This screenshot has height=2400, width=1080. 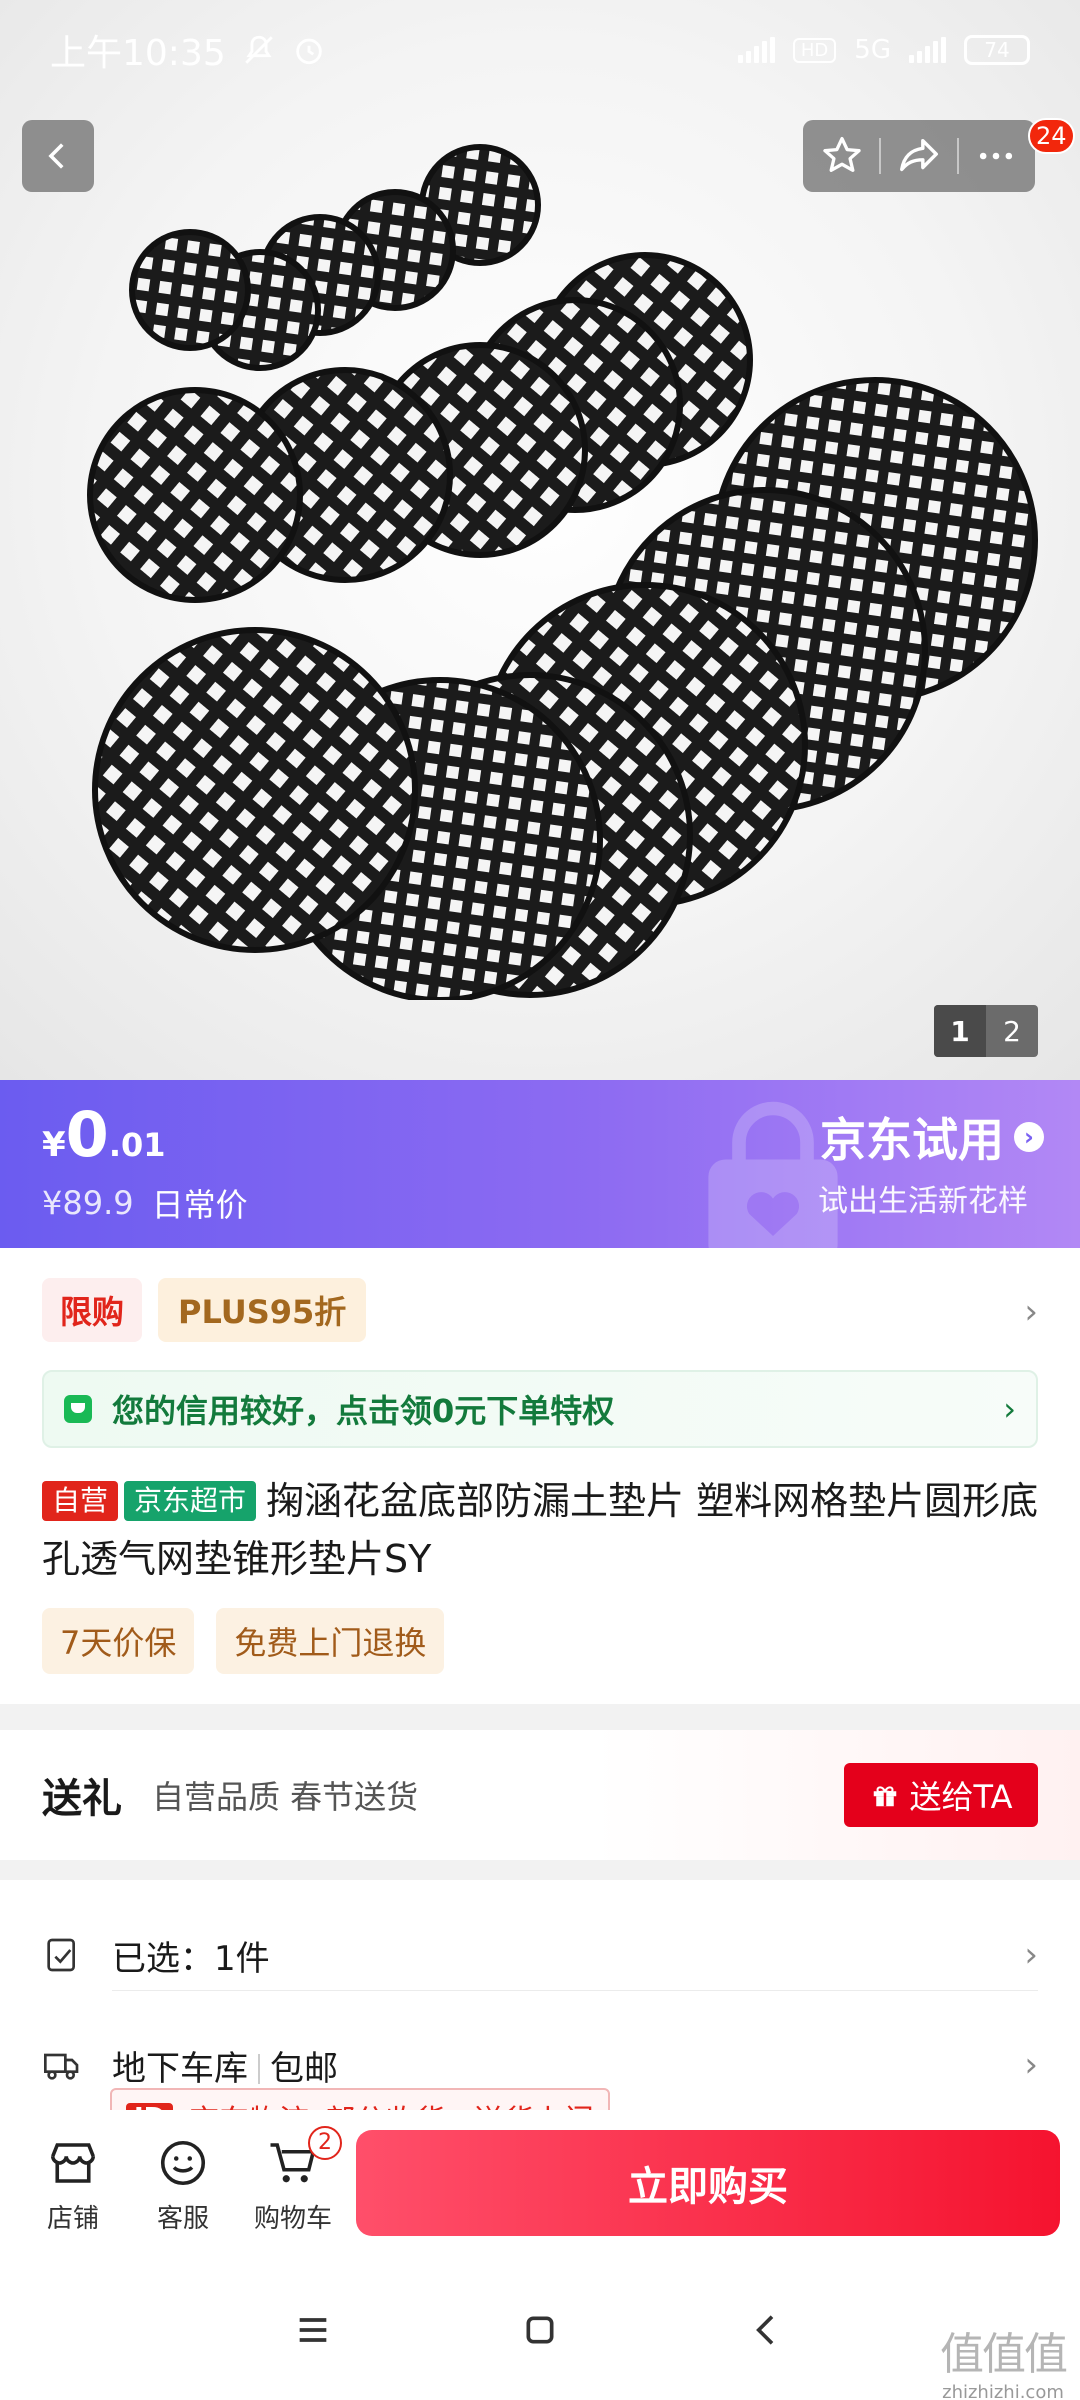 I want to click on battery-icon: 74, so click(x=997, y=50).